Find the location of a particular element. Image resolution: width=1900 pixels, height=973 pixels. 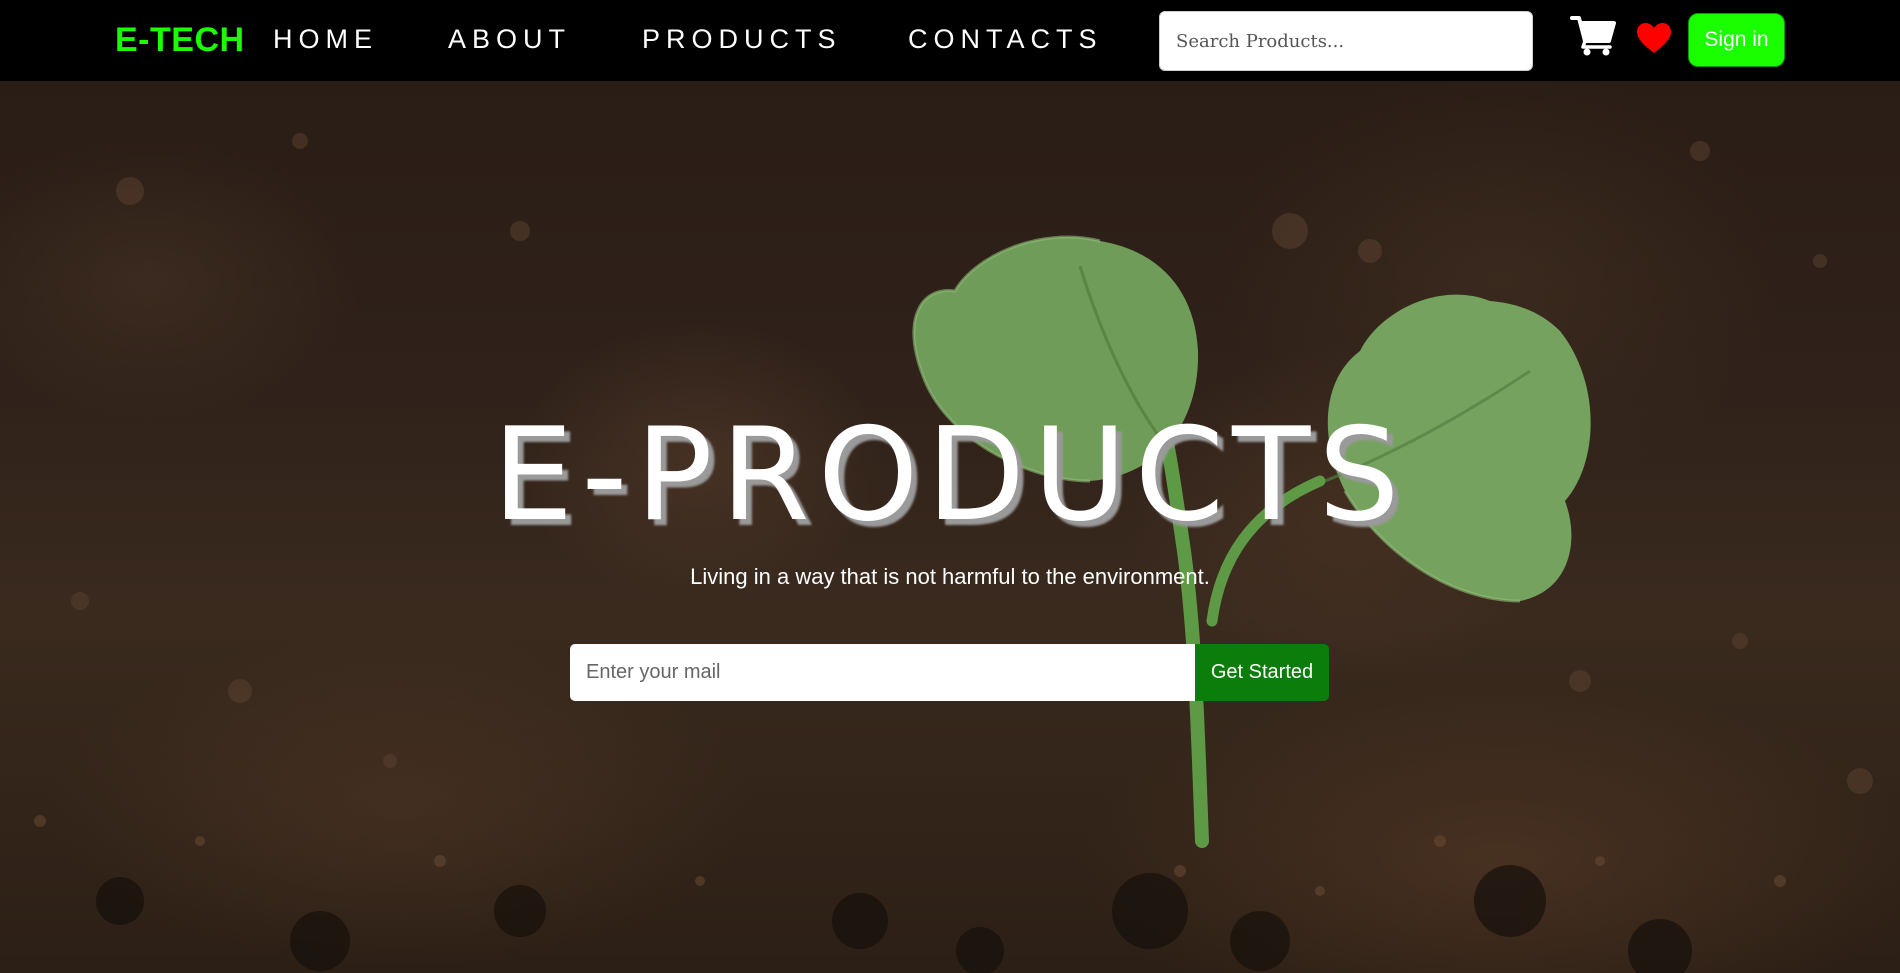

search-input is located at coordinates (1346, 41).